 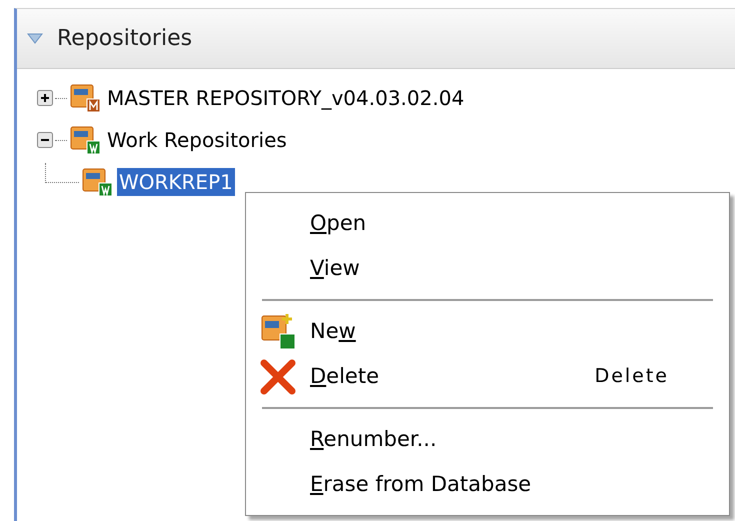 What do you see at coordinates (333, 332) in the screenshot?
I see `menu-item: New` at bounding box center [333, 332].